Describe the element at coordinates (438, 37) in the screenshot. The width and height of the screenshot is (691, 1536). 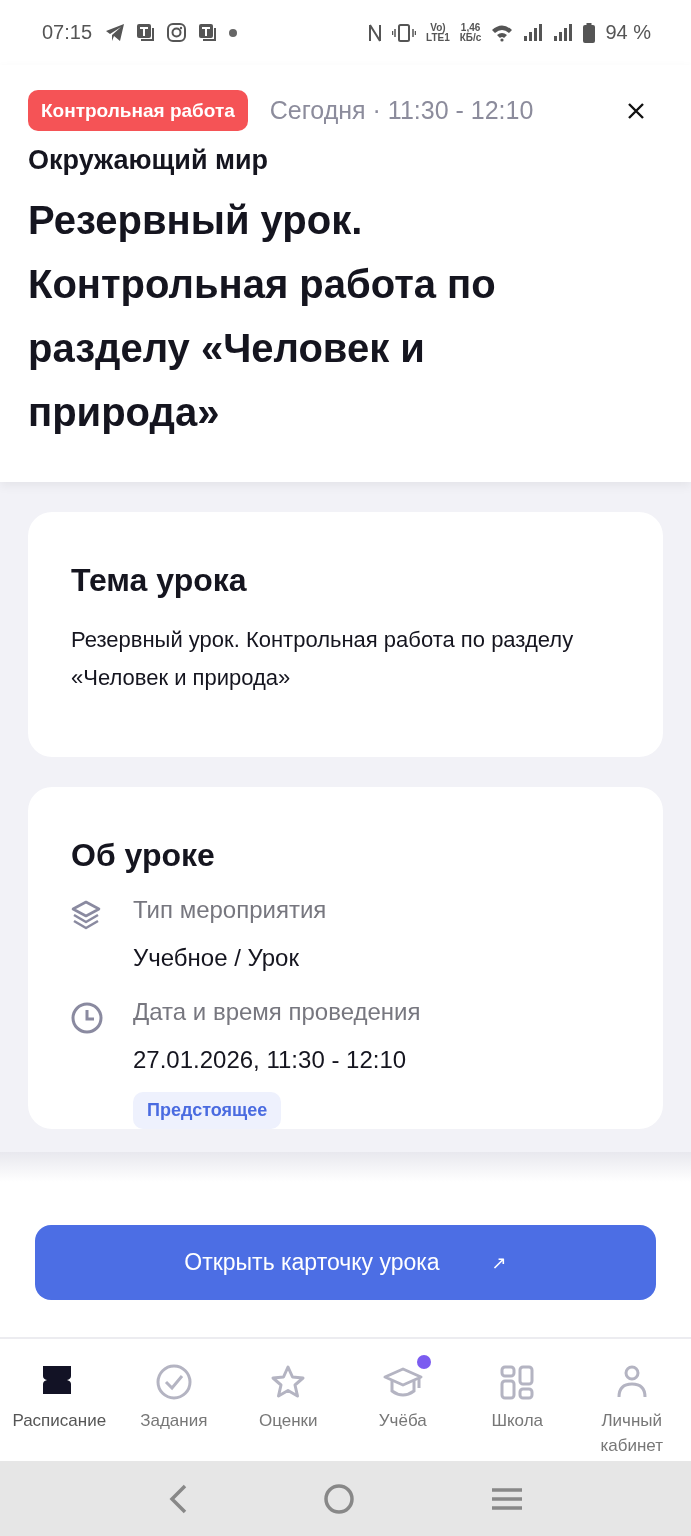
I see `network-label: LTE1` at that location.